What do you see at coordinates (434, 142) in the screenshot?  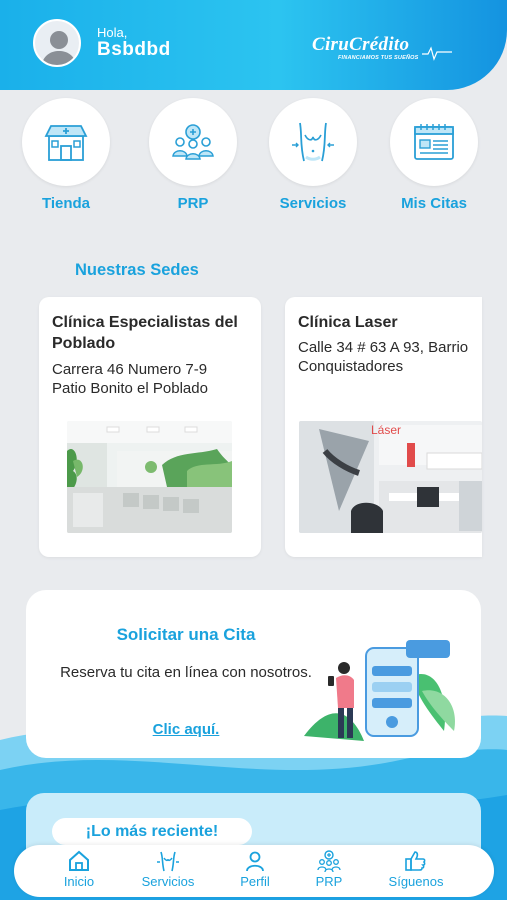 I see `calendar-icon` at bounding box center [434, 142].